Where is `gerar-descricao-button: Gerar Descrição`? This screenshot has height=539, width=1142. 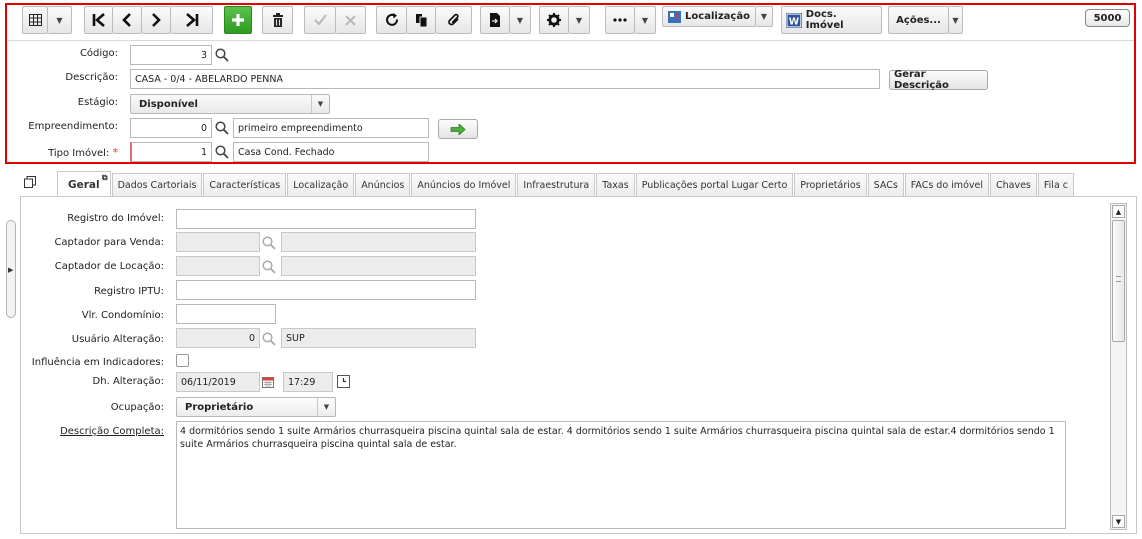 gerar-descricao-button: Gerar Descrição is located at coordinates (938, 80).